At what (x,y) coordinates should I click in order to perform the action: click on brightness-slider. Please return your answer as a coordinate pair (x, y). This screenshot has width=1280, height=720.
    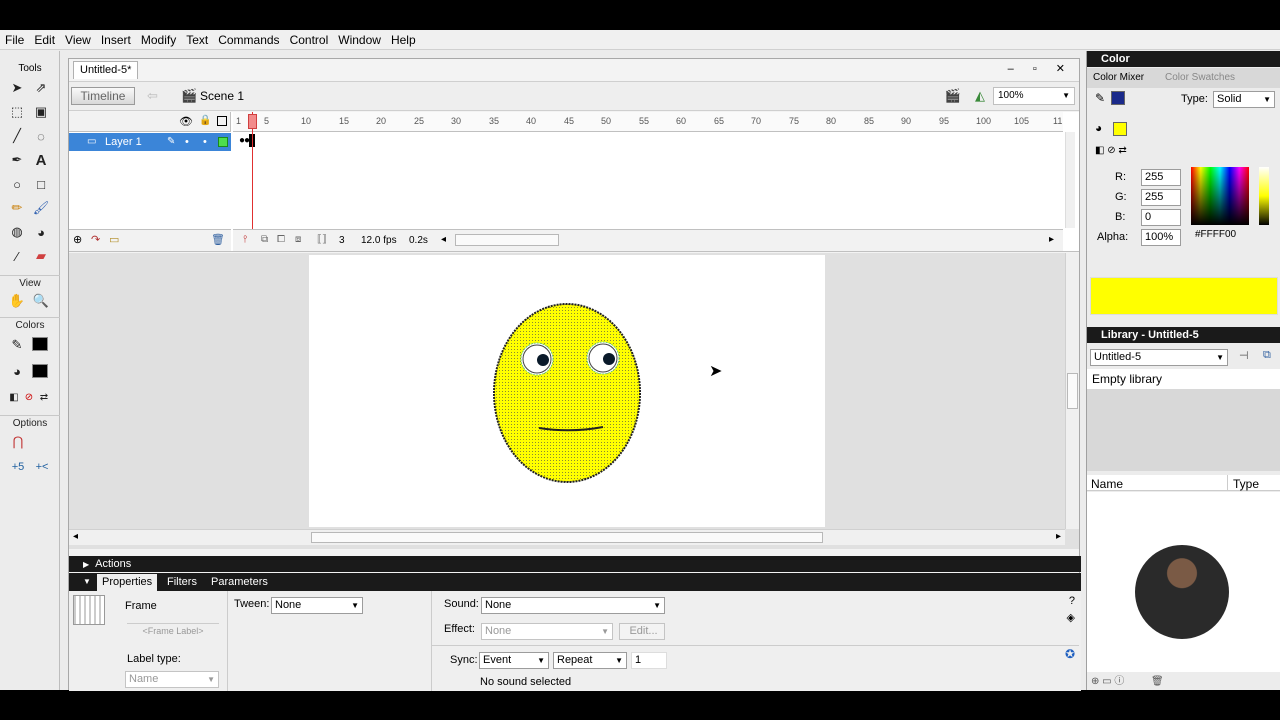
    Looking at the image, I should click on (1264, 196).